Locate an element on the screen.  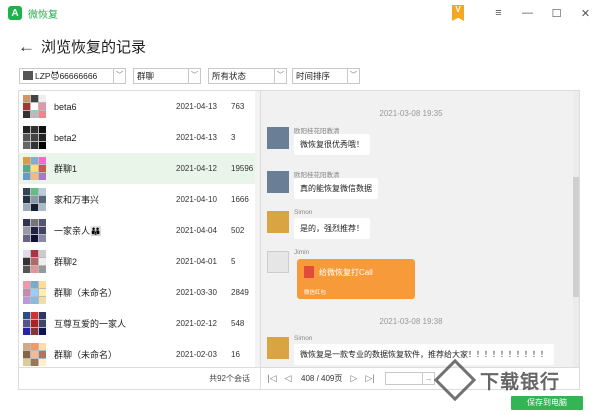
chat-timestamp: 2021-03-08 19:38 is located at coordinates (411, 321).